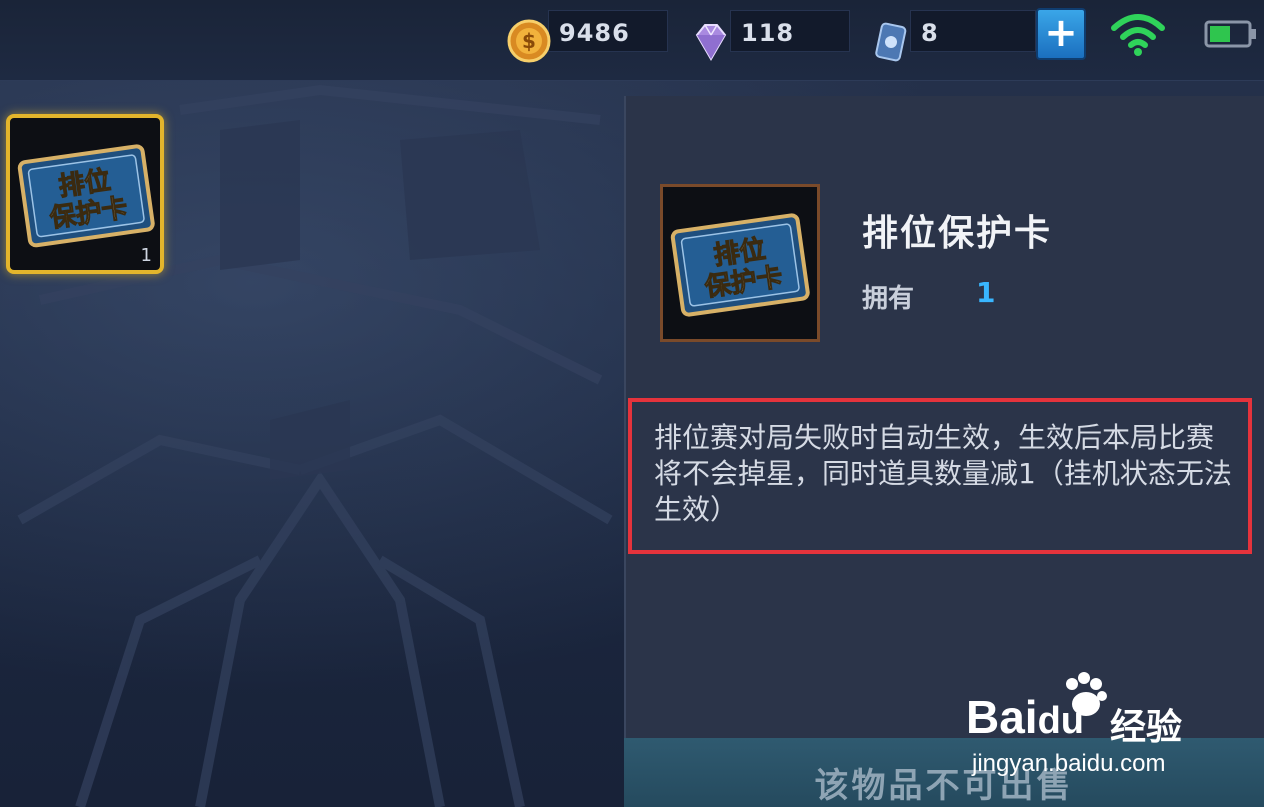  What do you see at coordinates (711, 42) in the screenshot?
I see `diamond-icon` at bounding box center [711, 42].